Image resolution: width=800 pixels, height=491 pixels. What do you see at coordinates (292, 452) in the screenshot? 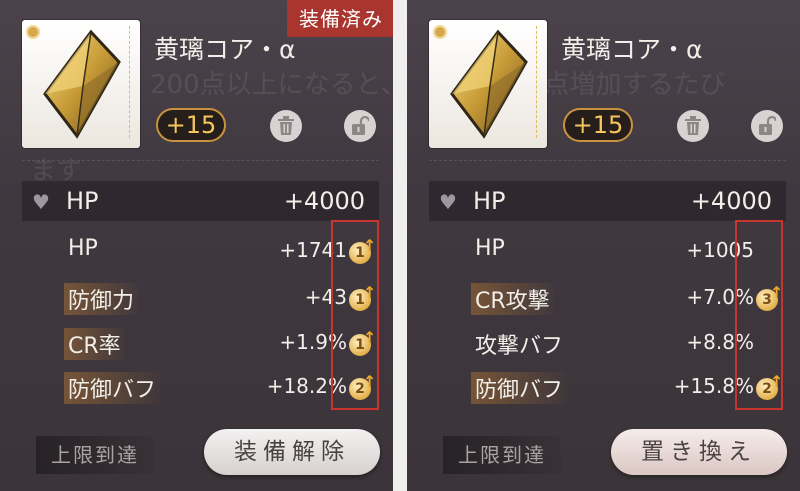
I see `unequip-button: 装備解除` at bounding box center [292, 452].